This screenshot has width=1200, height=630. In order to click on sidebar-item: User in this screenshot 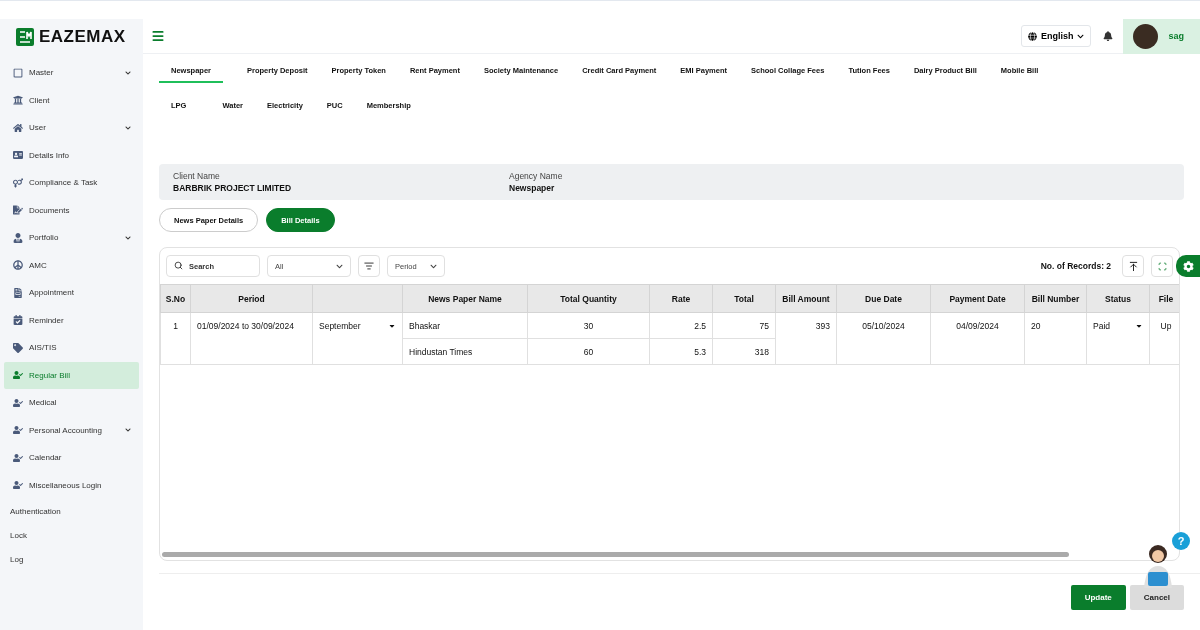, I will do `click(71, 128)`.